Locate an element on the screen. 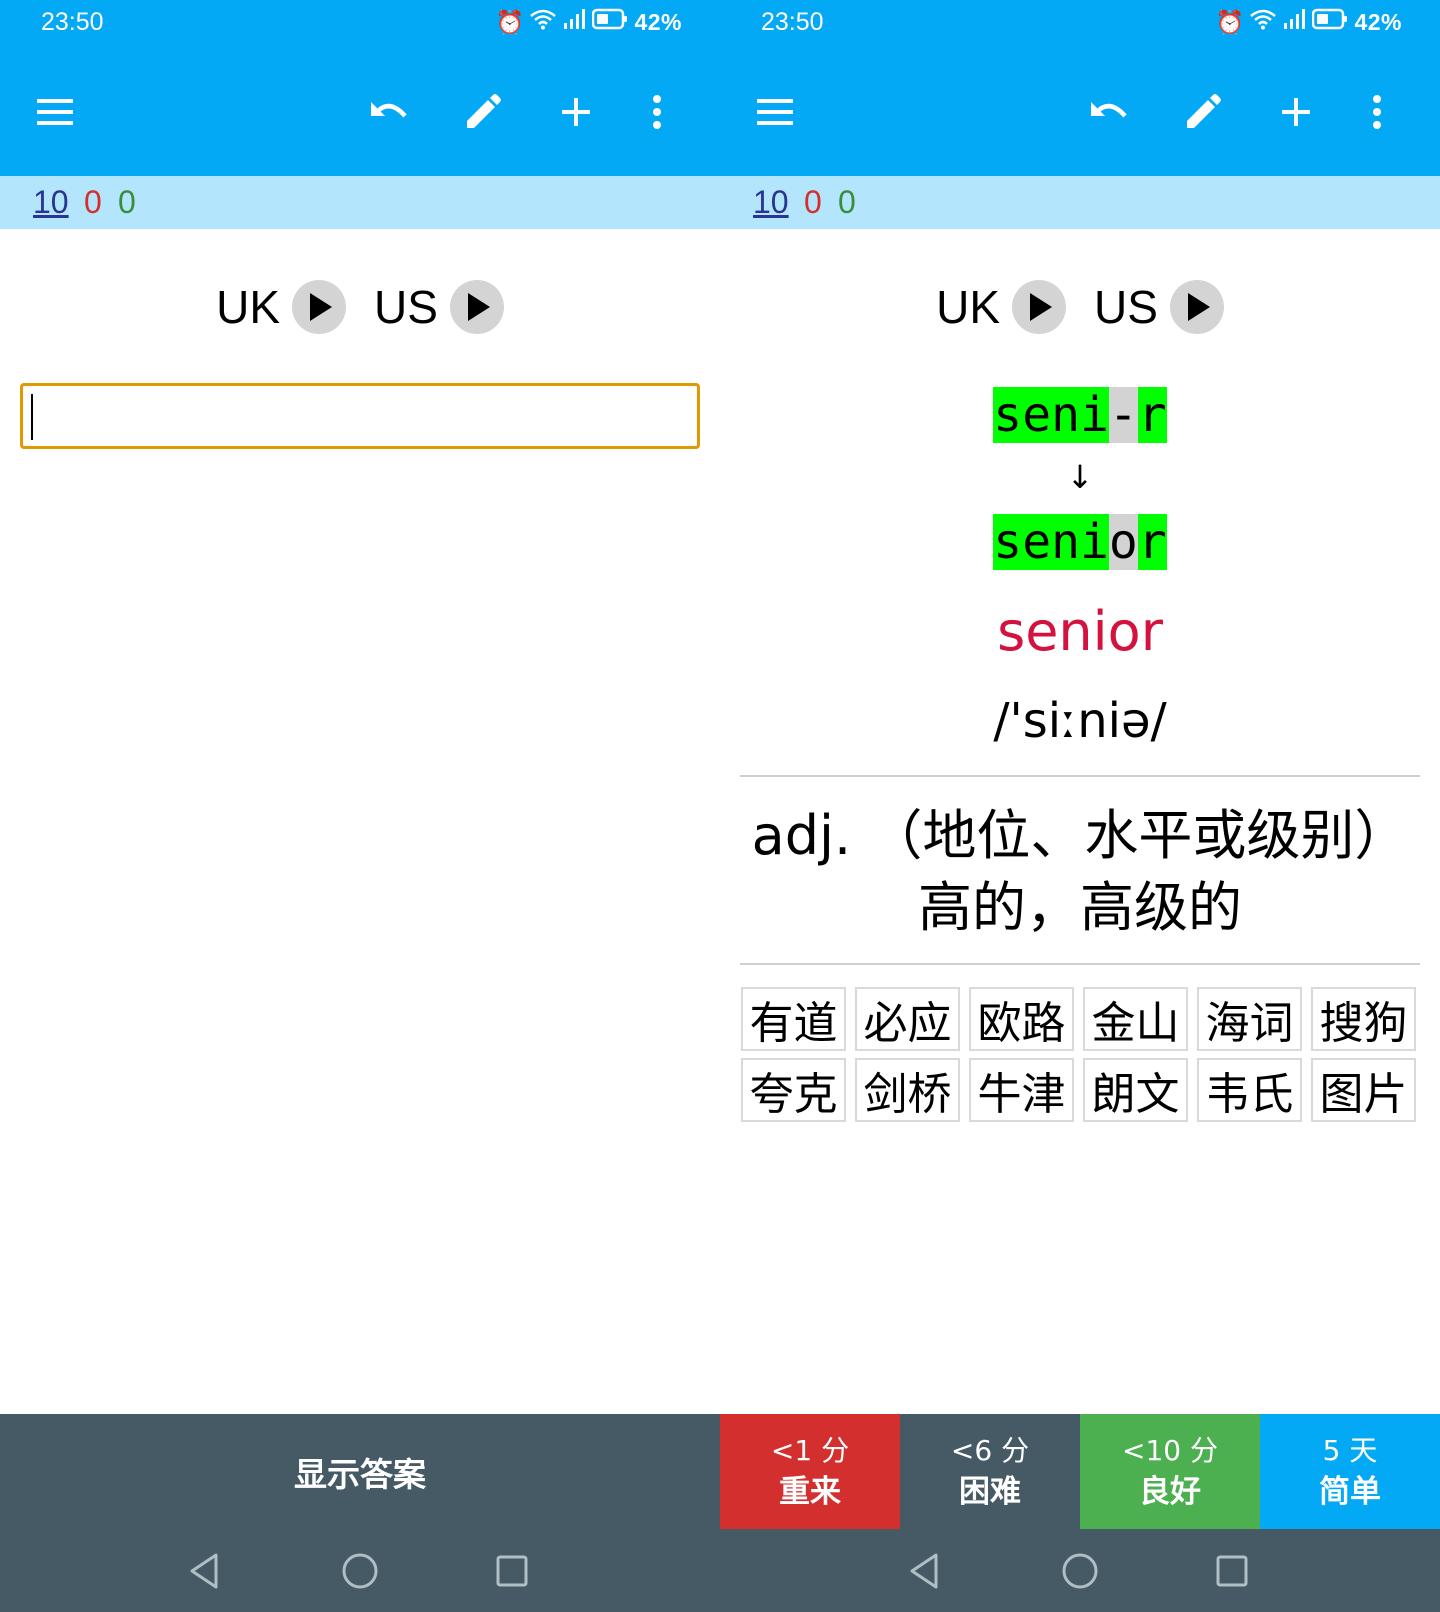  battery-icon is located at coordinates (610, 22).